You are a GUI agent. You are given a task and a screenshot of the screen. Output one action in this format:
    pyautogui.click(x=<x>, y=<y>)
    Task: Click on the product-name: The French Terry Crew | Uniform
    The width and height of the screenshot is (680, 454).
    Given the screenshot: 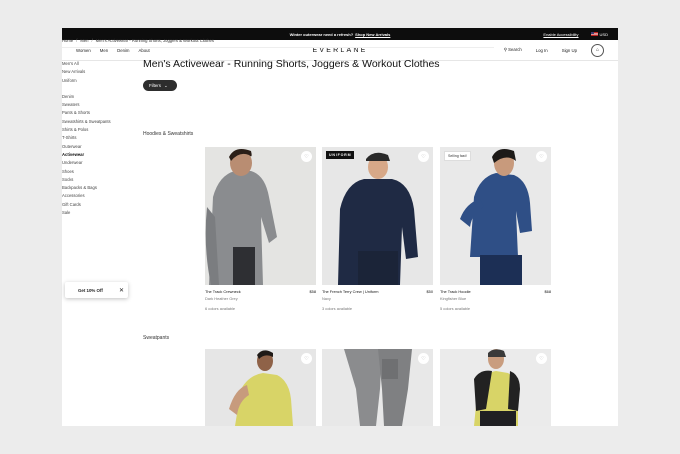 What is the action you would take?
    pyautogui.click(x=350, y=291)
    